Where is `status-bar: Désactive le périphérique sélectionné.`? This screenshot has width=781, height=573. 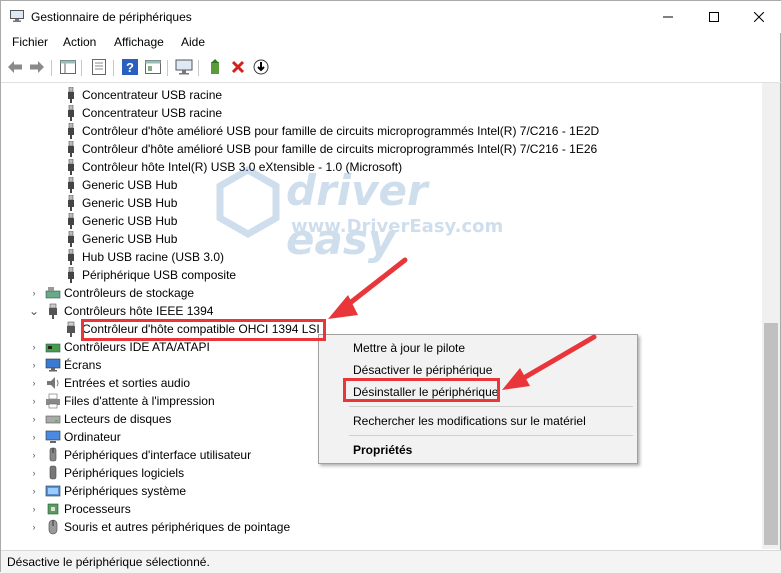 status-bar: Désactive le périphérique sélectionné. is located at coordinates (391, 561).